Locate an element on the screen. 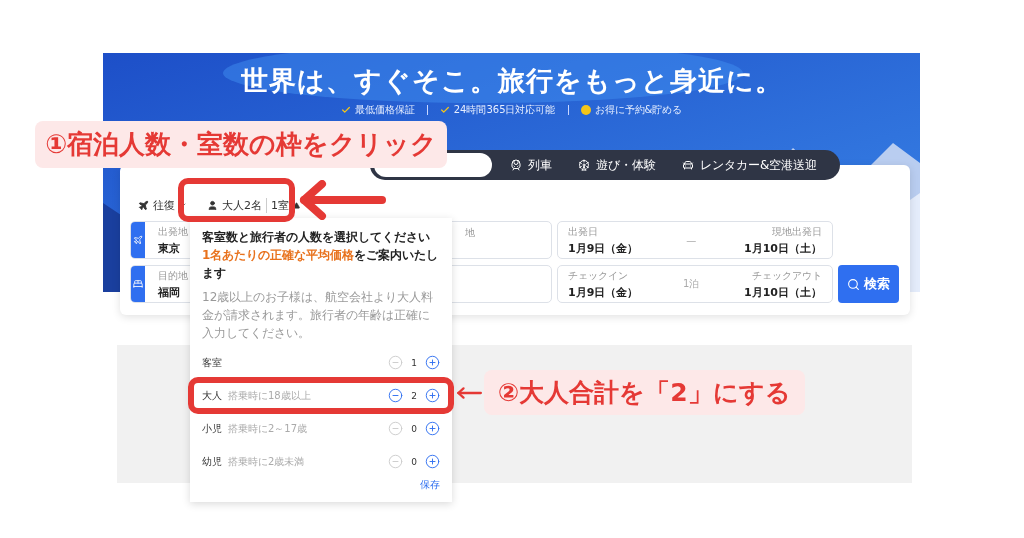 The width and height of the screenshot is (1024, 538). counter-label: 大人 is located at coordinates (212, 395).